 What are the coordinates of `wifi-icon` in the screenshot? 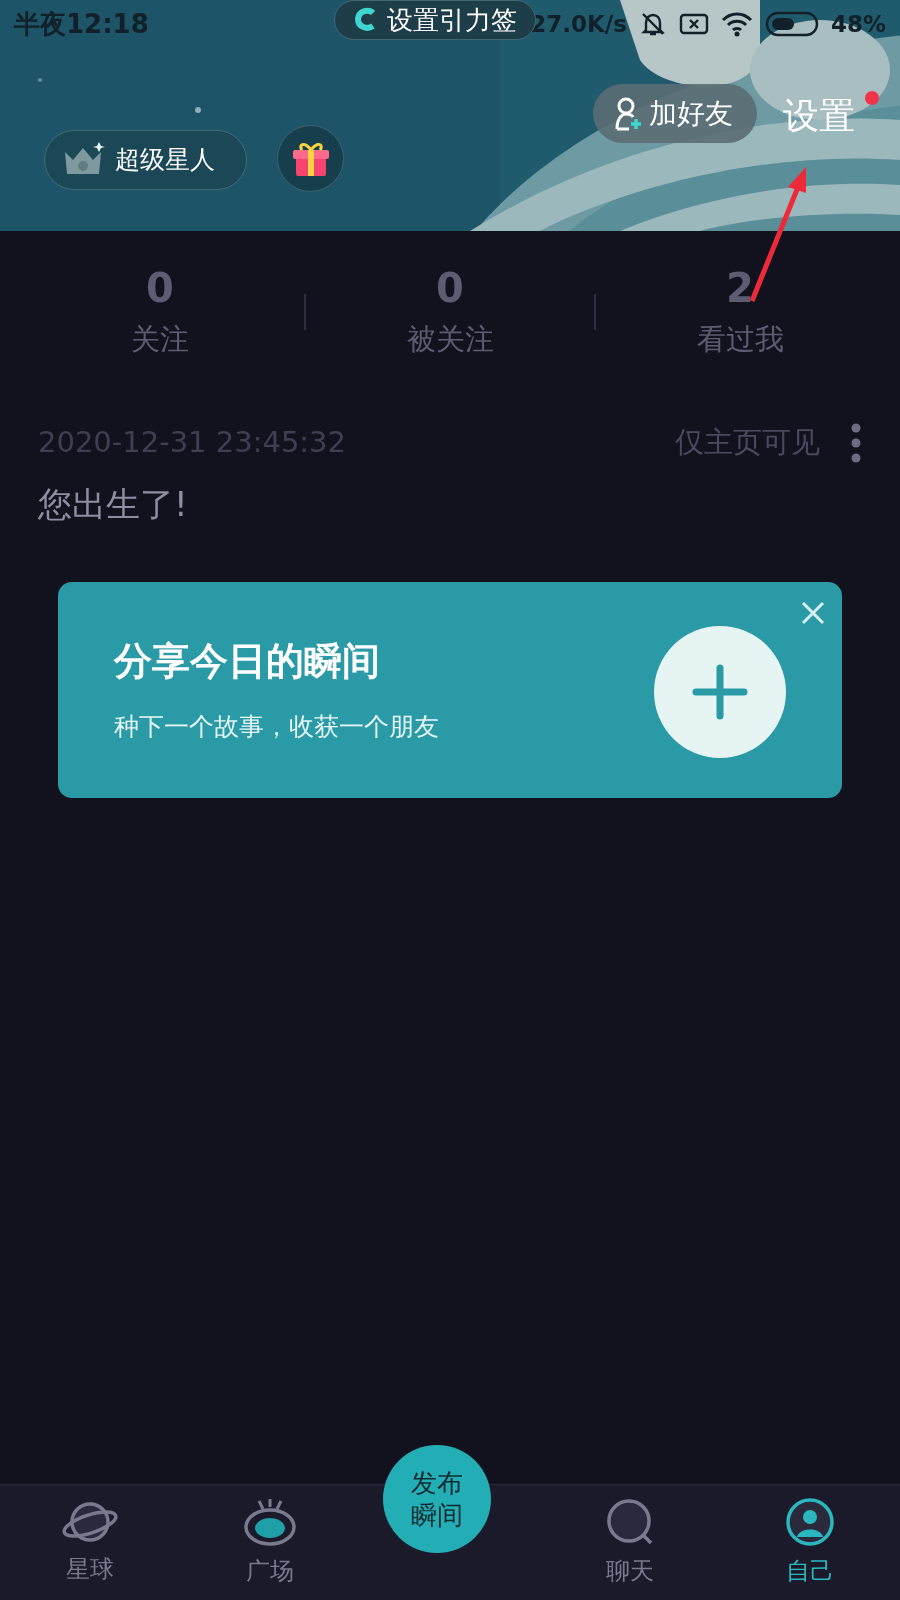 It's located at (736, 24).